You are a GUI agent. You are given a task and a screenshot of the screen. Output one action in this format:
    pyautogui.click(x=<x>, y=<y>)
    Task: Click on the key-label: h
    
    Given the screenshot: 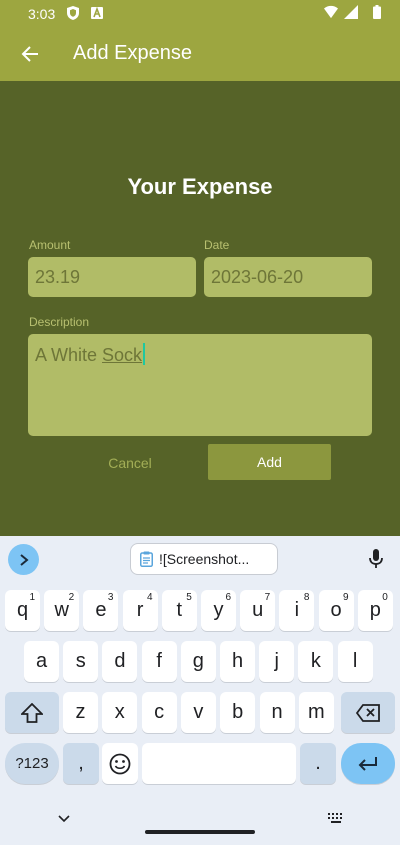 What is the action you would take?
    pyautogui.click(x=237, y=661)
    